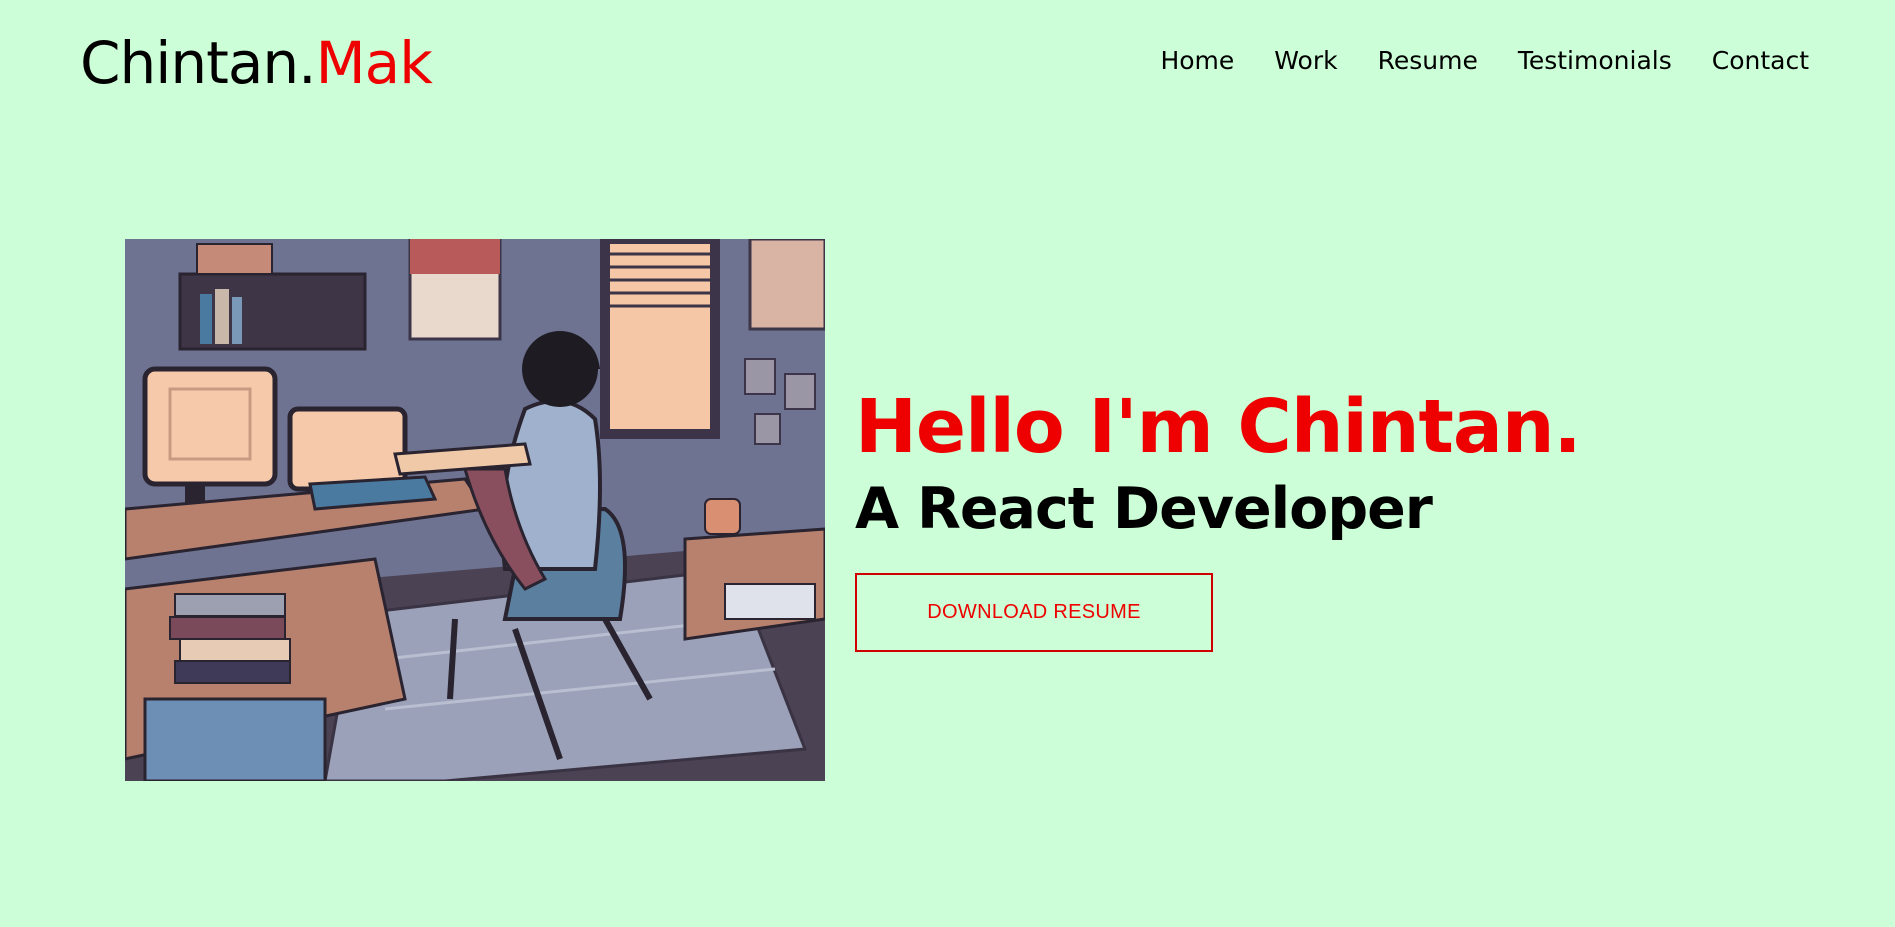 The height and width of the screenshot is (927, 1895). What do you see at coordinates (374, 63) in the screenshot?
I see `logo-accent-text: Mak` at bounding box center [374, 63].